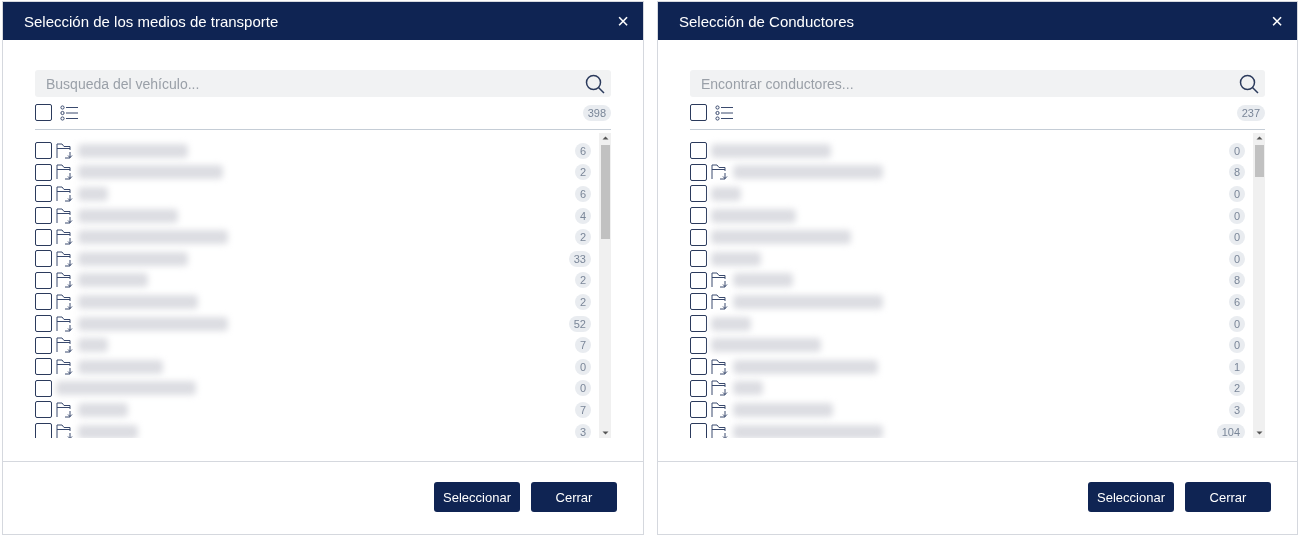  I want to click on count-badge: 4, so click(582, 215).